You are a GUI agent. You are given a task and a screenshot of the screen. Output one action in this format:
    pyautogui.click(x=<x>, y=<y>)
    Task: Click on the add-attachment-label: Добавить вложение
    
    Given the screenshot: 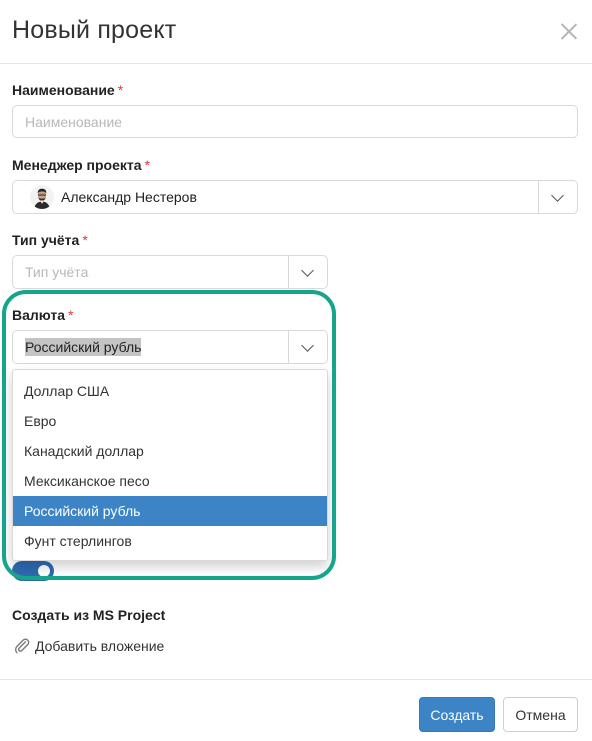 What is the action you would take?
    pyautogui.click(x=100, y=646)
    